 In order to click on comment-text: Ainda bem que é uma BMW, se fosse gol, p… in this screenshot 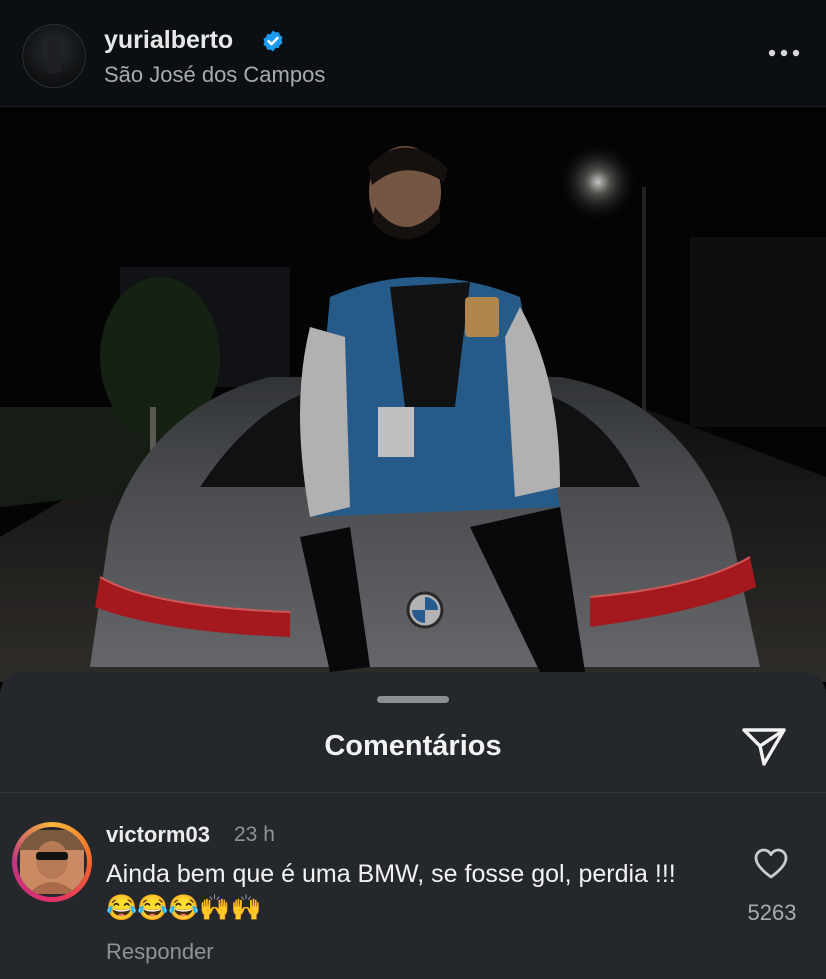, I will do `click(391, 891)`.